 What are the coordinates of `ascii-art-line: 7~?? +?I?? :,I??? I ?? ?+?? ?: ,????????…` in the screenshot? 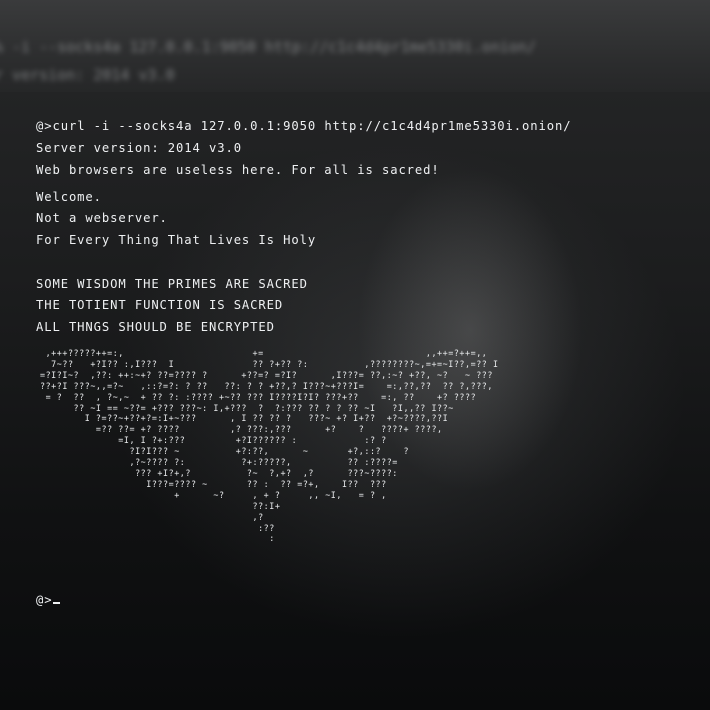 It's located at (275, 363).